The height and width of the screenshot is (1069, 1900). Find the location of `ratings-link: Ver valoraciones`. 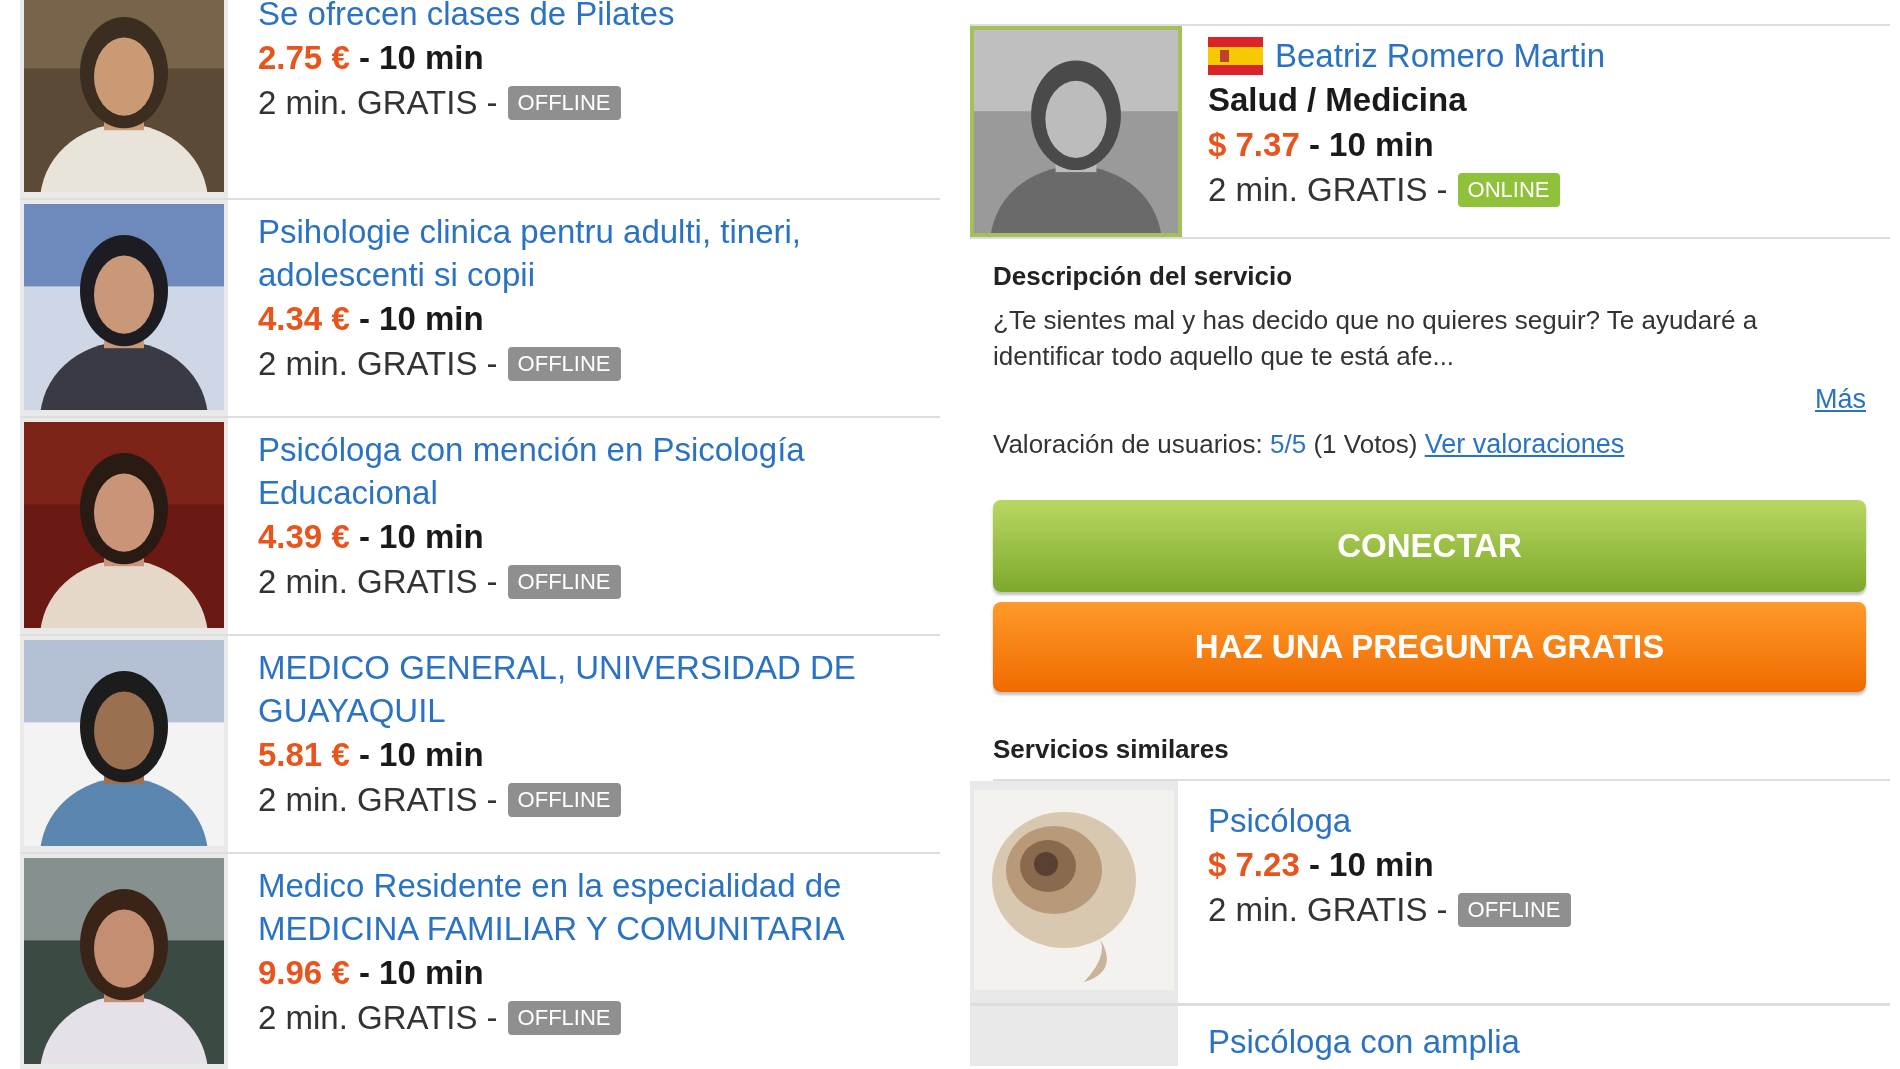

ratings-link: Ver valoraciones is located at coordinates (1524, 444).